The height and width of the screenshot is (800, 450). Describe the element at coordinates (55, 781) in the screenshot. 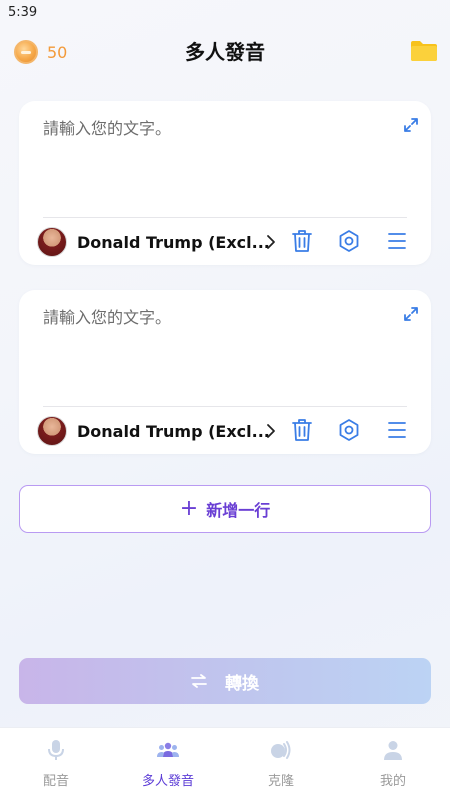

I see `tab-label: 配音` at that location.